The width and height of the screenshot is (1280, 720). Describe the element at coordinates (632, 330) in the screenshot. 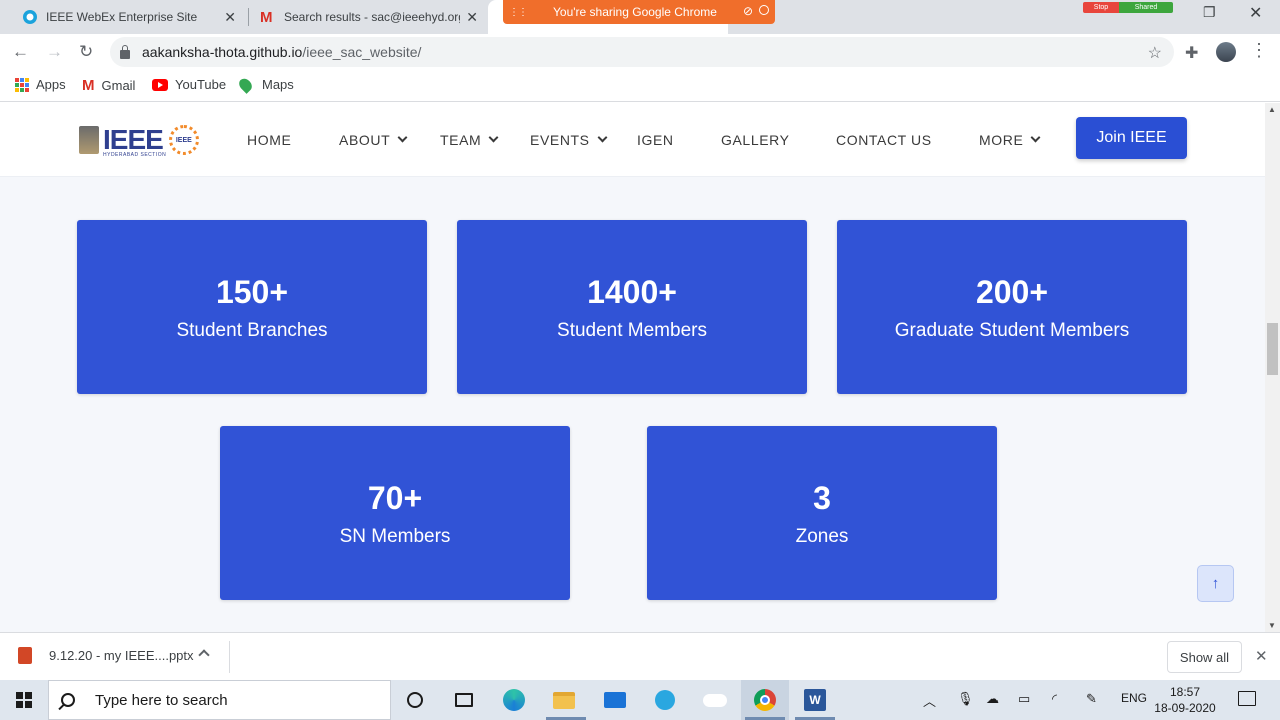

I see `stat-label: Student Members` at that location.